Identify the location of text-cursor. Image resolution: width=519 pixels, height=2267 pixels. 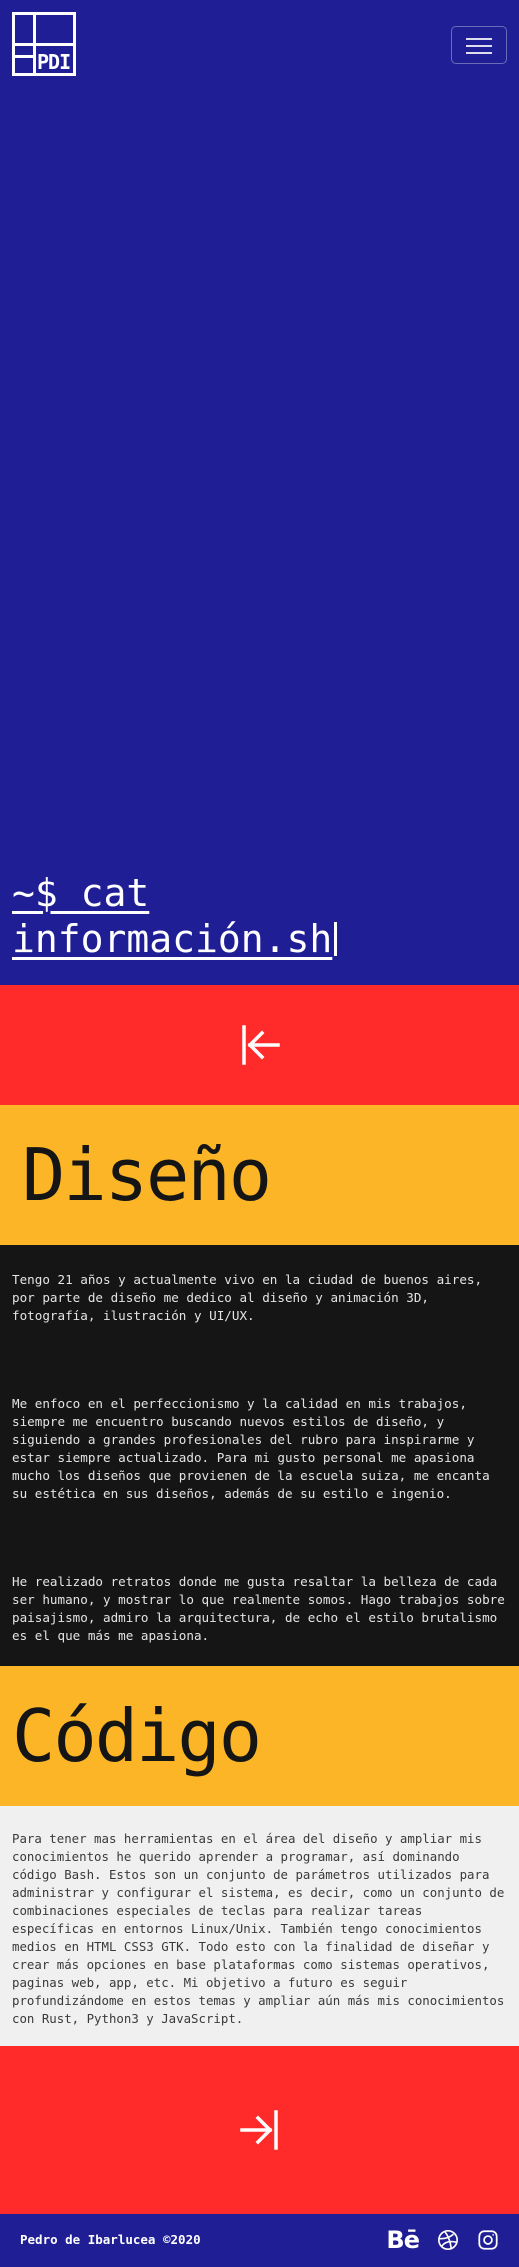
(336, 939).